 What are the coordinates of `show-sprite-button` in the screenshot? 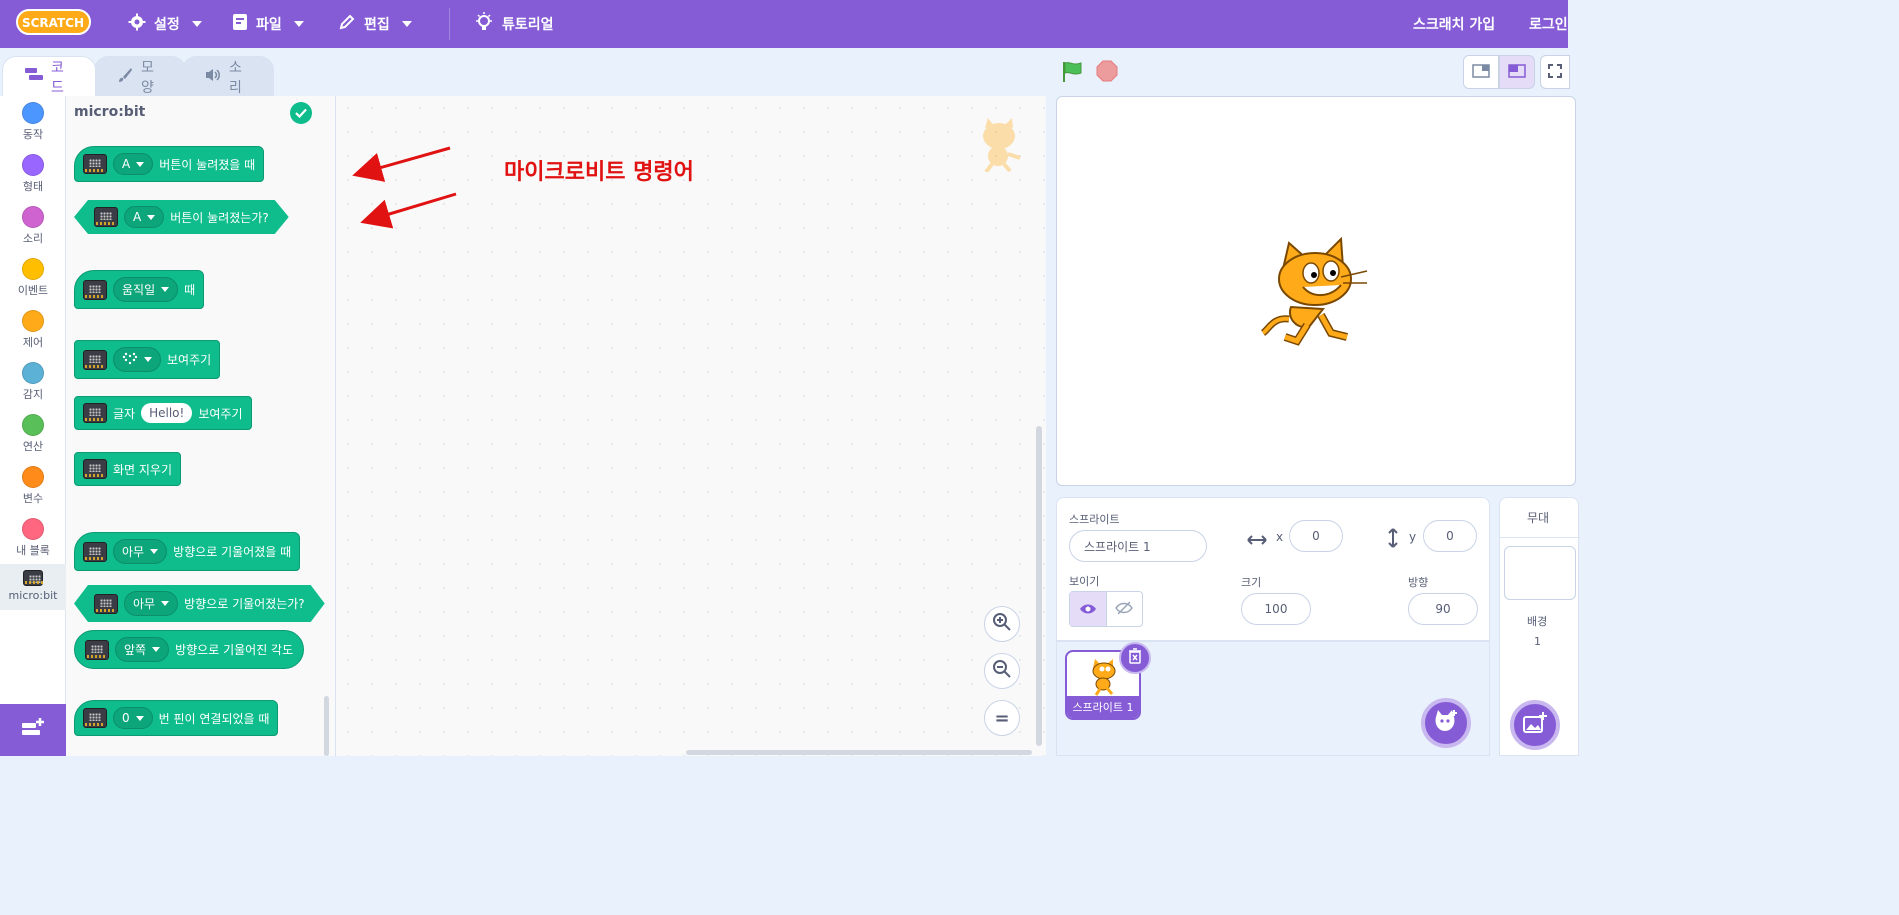 It's located at (1088, 609).